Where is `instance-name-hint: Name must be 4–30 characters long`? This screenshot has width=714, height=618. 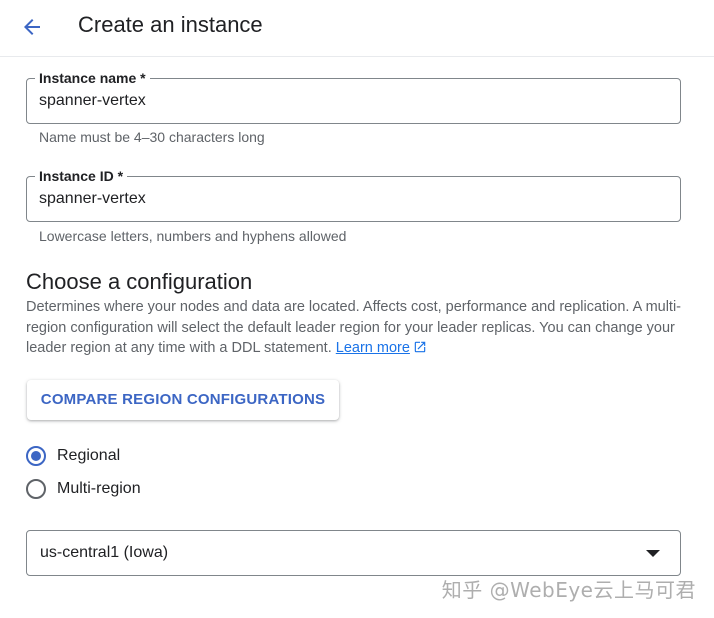
instance-name-hint: Name must be 4–30 characters long is located at coordinates (152, 137).